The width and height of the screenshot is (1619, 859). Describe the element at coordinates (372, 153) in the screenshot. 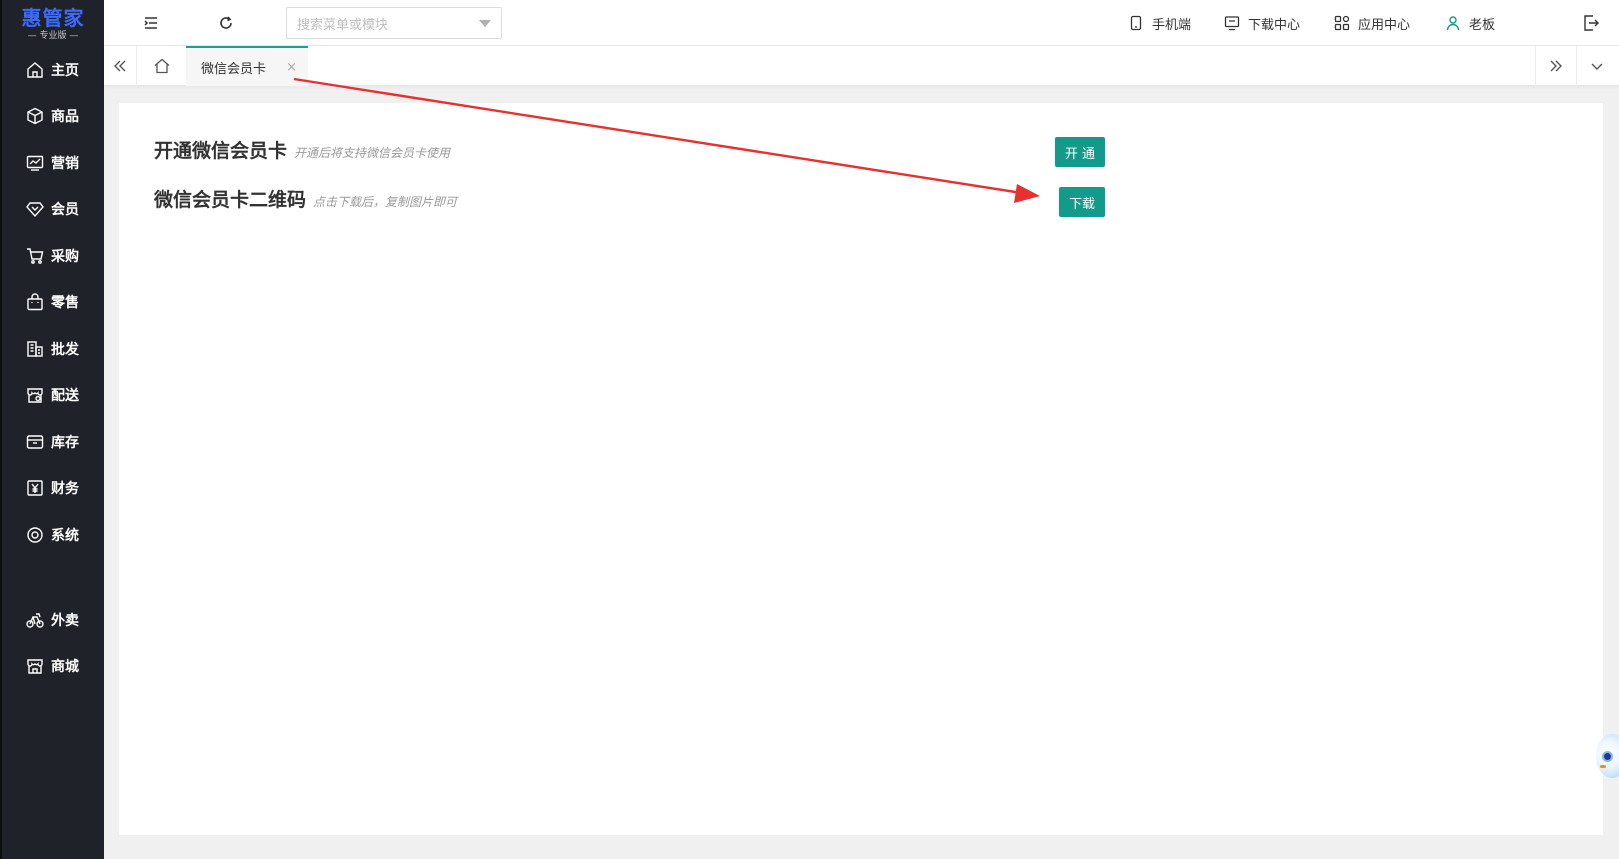

I see `open-card-hint: 开通后将支持微信会员卡使用` at that location.